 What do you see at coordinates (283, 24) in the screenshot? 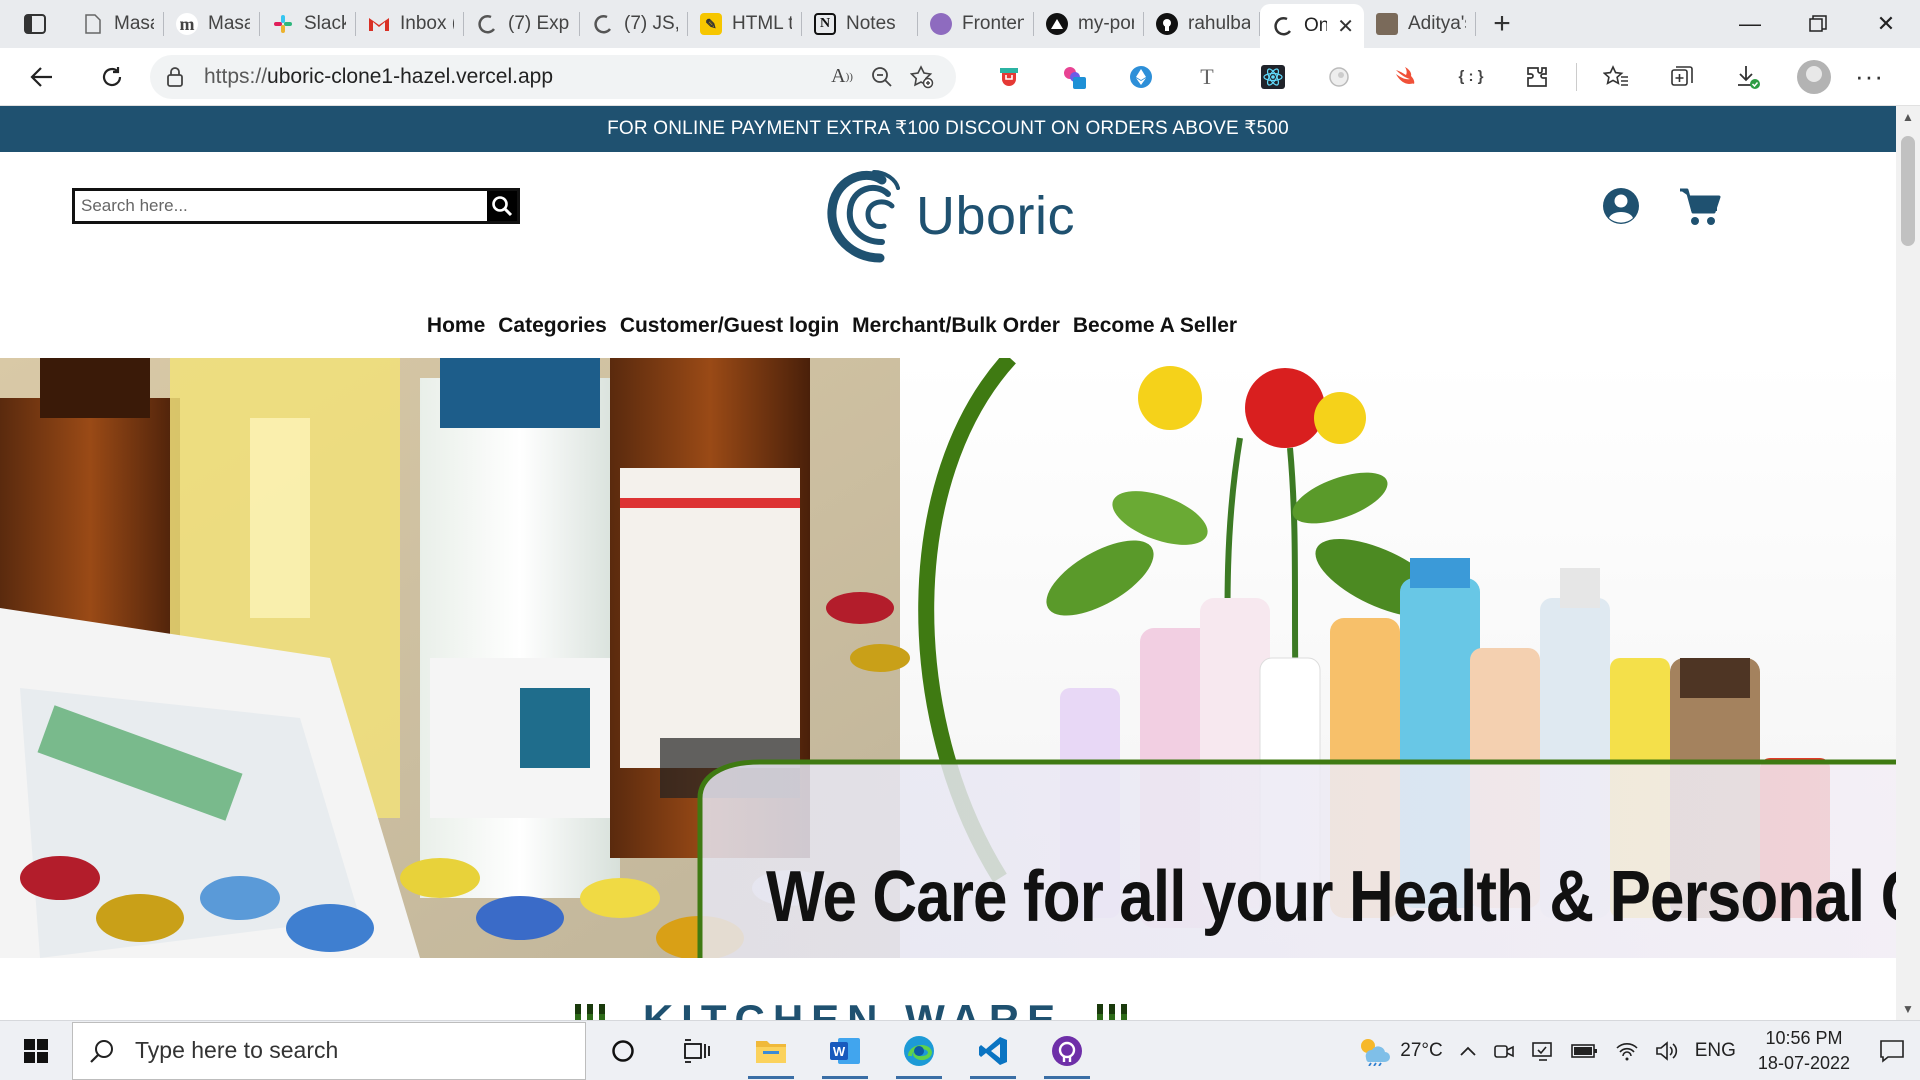
I see `slack-icon` at bounding box center [283, 24].